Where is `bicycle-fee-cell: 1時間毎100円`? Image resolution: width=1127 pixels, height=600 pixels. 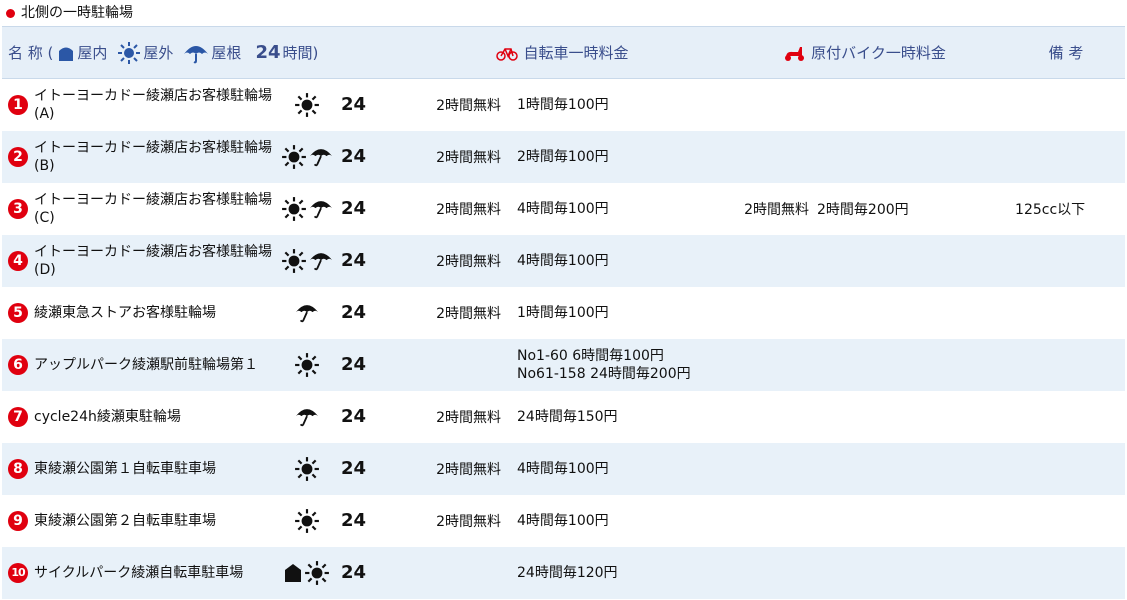 bicycle-fee-cell: 1時間毎100円 is located at coordinates (619, 313).